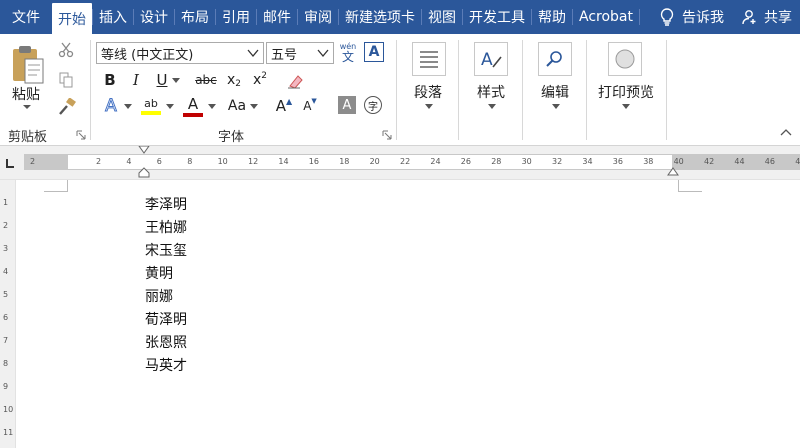 This screenshot has height=448, width=800. I want to click on print-preview-button, so click(625, 59).